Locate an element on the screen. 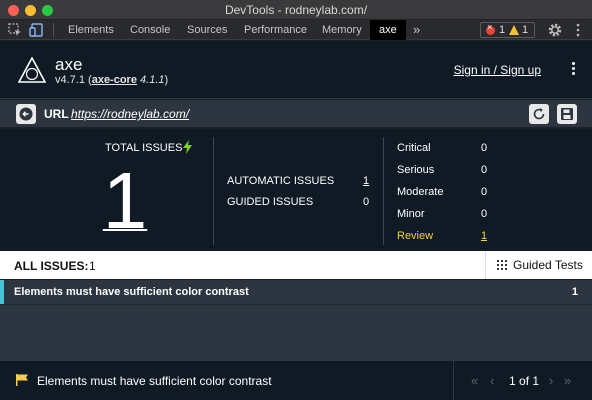 The width and height of the screenshot is (592, 400). automatic-issues-label: AUTOMATIC ISSUES is located at coordinates (281, 181).